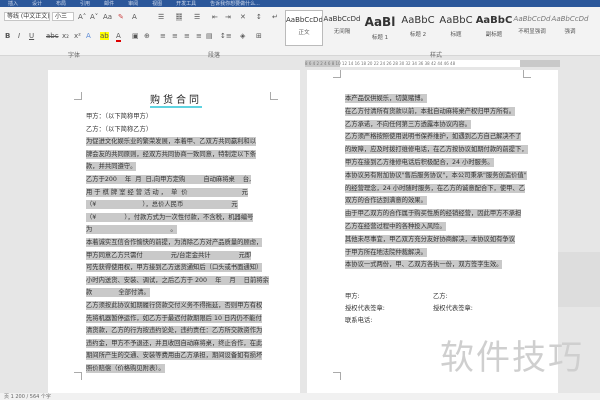 The width and height of the screenshot is (600, 400). Describe the element at coordinates (579, 279) in the screenshot. I see `scroll-area` at that location.